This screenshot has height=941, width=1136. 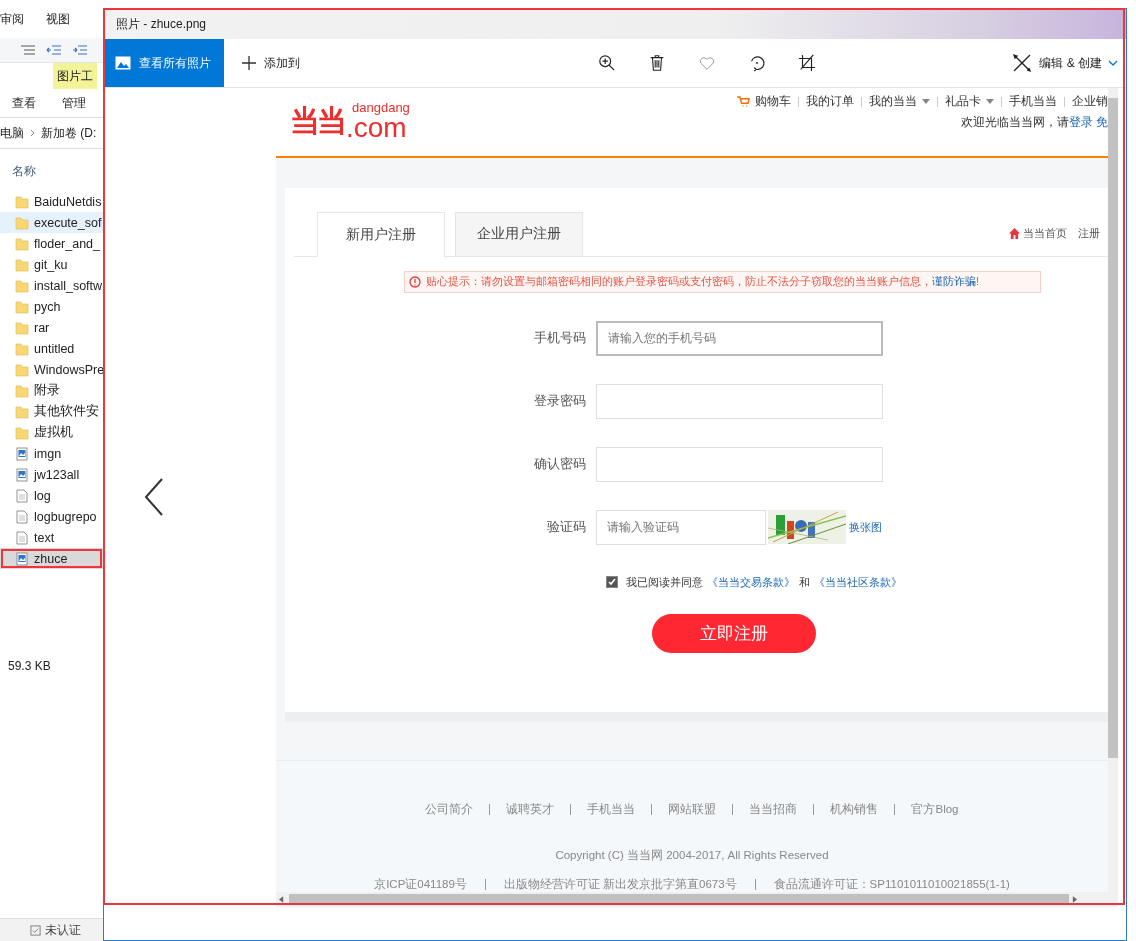 What do you see at coordinates (607, 63) in the screenshot?
I see `zoom-in-icon` at bounding box center [607, 63].